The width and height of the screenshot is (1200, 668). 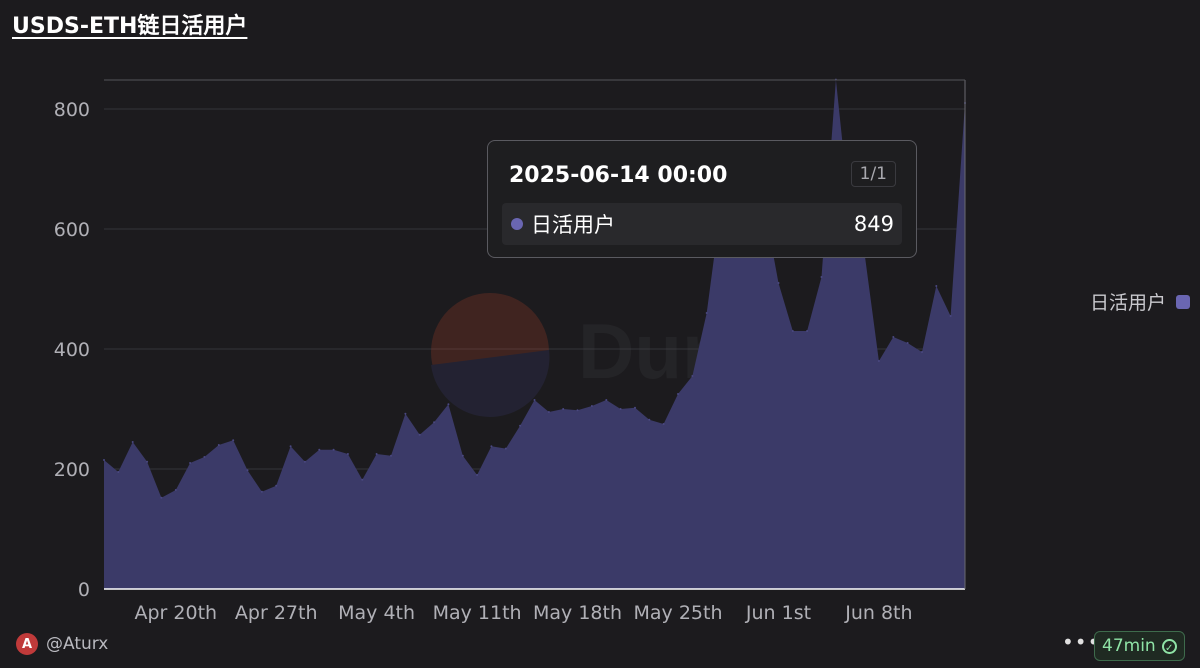 What do you see at coordinates (72, 470) in the screenshot?
I see `y-tick-label: 200` at bounding box center [72, 470].